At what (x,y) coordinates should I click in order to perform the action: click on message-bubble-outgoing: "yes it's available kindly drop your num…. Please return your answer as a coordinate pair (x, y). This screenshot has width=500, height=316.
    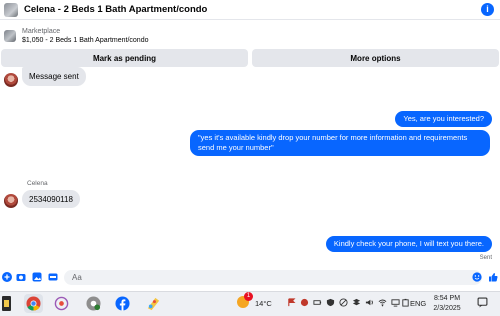
    Looking at the image, I should click on (340, 143).